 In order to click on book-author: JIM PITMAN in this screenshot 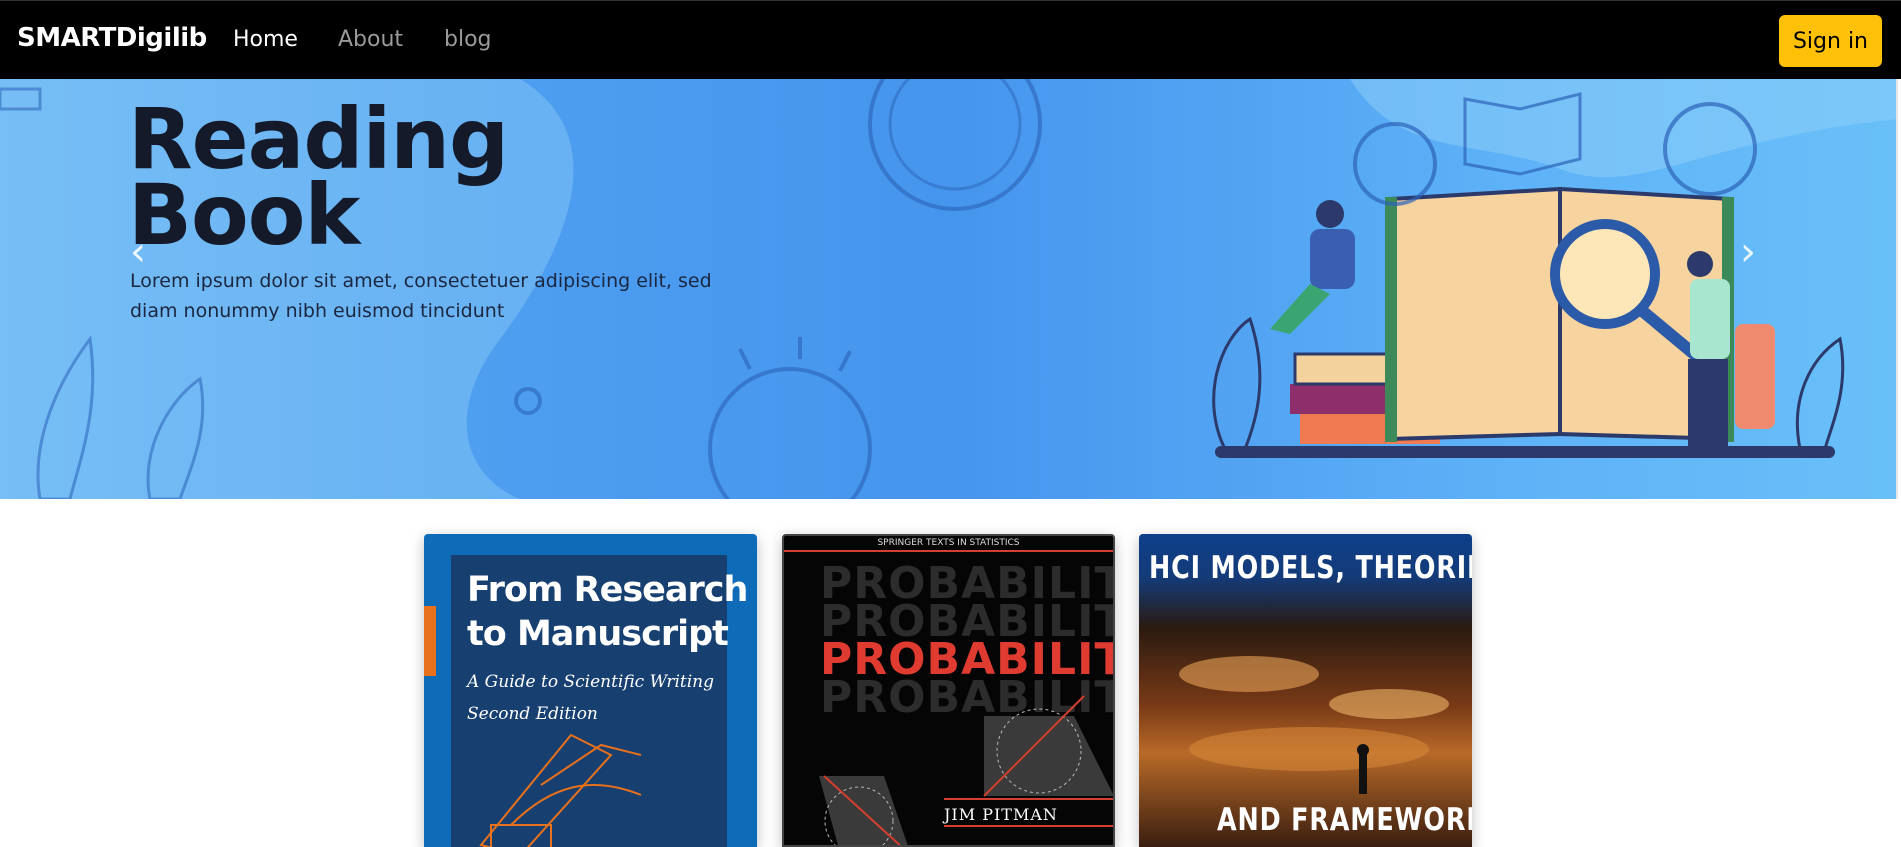, I will do `click(1001, 814)`.